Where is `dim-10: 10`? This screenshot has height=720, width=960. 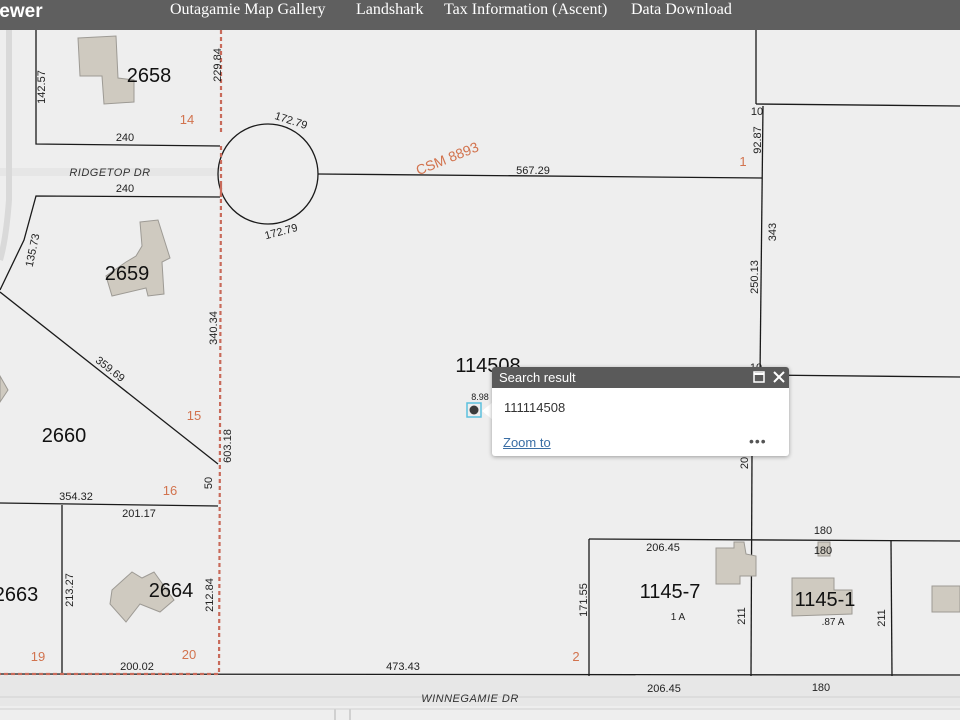 dim-10: 10 is located at coordinates (757, 112).